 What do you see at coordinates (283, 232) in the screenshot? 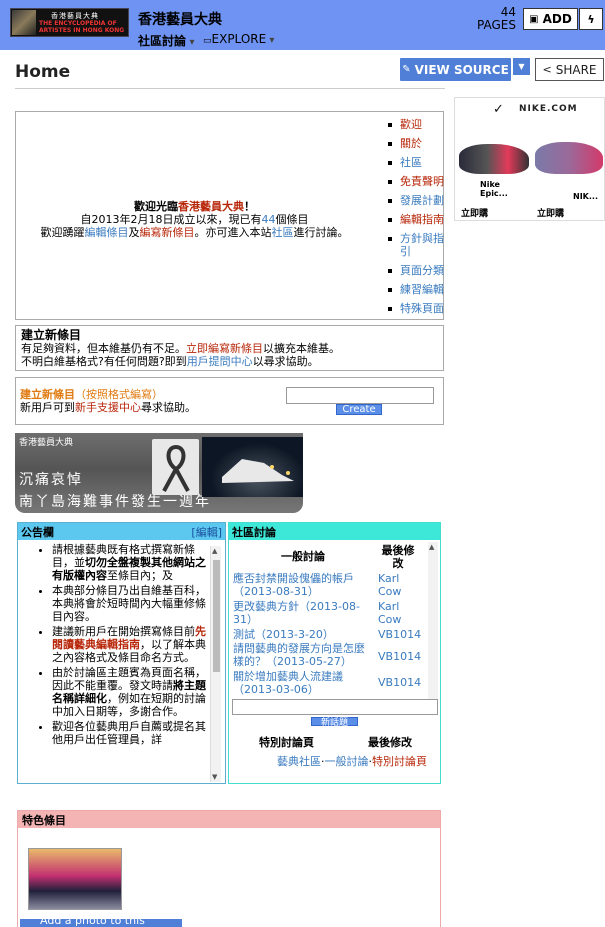
I see `community-link: 社區` at bounding box center [283, 232].